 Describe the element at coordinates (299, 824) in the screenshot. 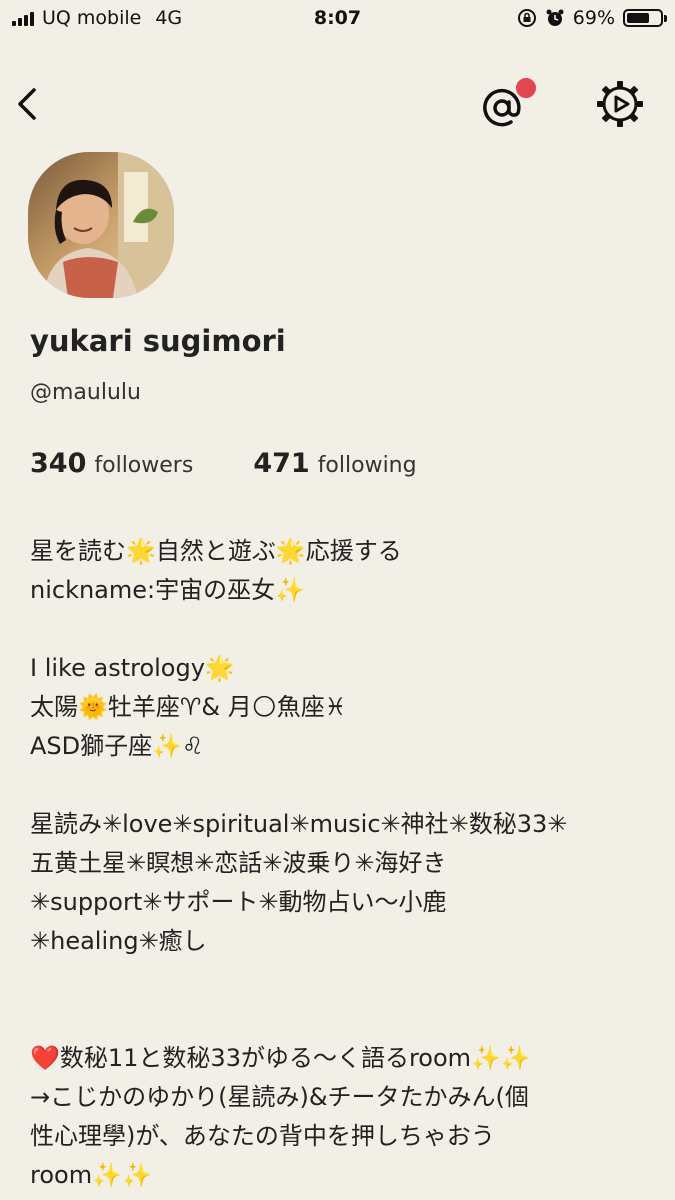

I see `bio-line: 星読み✳love✳spiritual✳music✳神社✳数秘33✳` at that location.